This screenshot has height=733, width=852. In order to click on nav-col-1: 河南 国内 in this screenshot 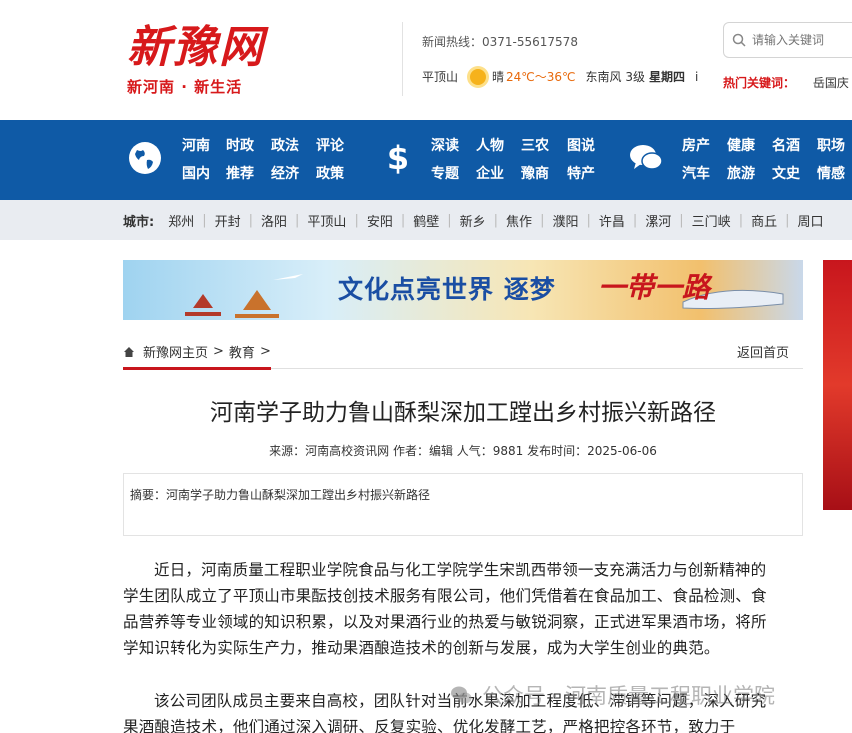, I will do `click(196, 160)`.